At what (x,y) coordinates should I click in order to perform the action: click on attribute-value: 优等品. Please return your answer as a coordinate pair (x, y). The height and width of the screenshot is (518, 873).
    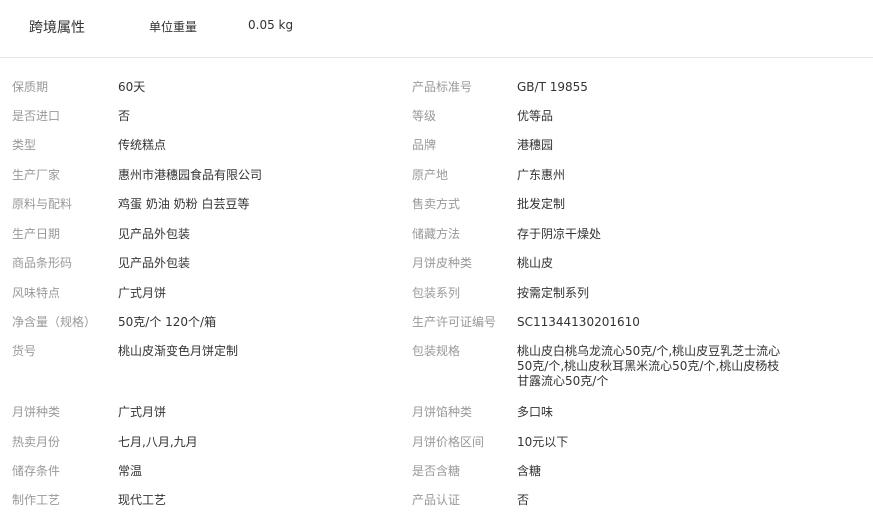
    Looking at the image, I should click on (535, 116).